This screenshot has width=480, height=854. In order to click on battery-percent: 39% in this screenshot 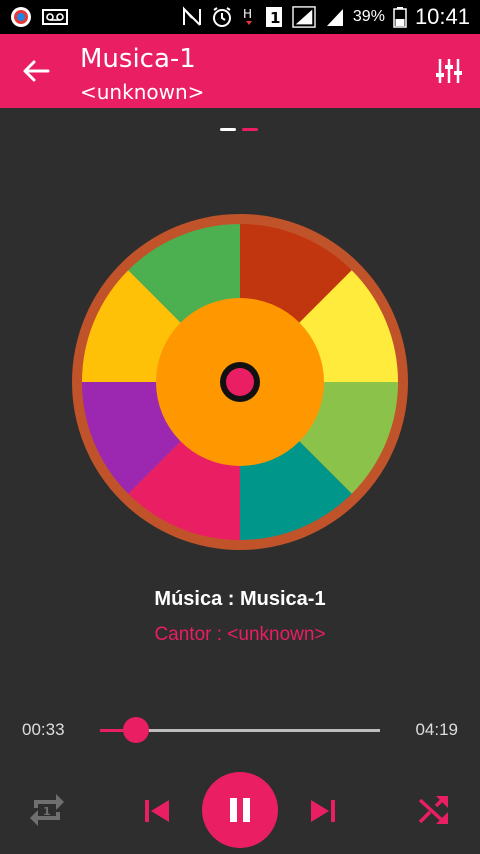, I will do `click(368, 16)`.